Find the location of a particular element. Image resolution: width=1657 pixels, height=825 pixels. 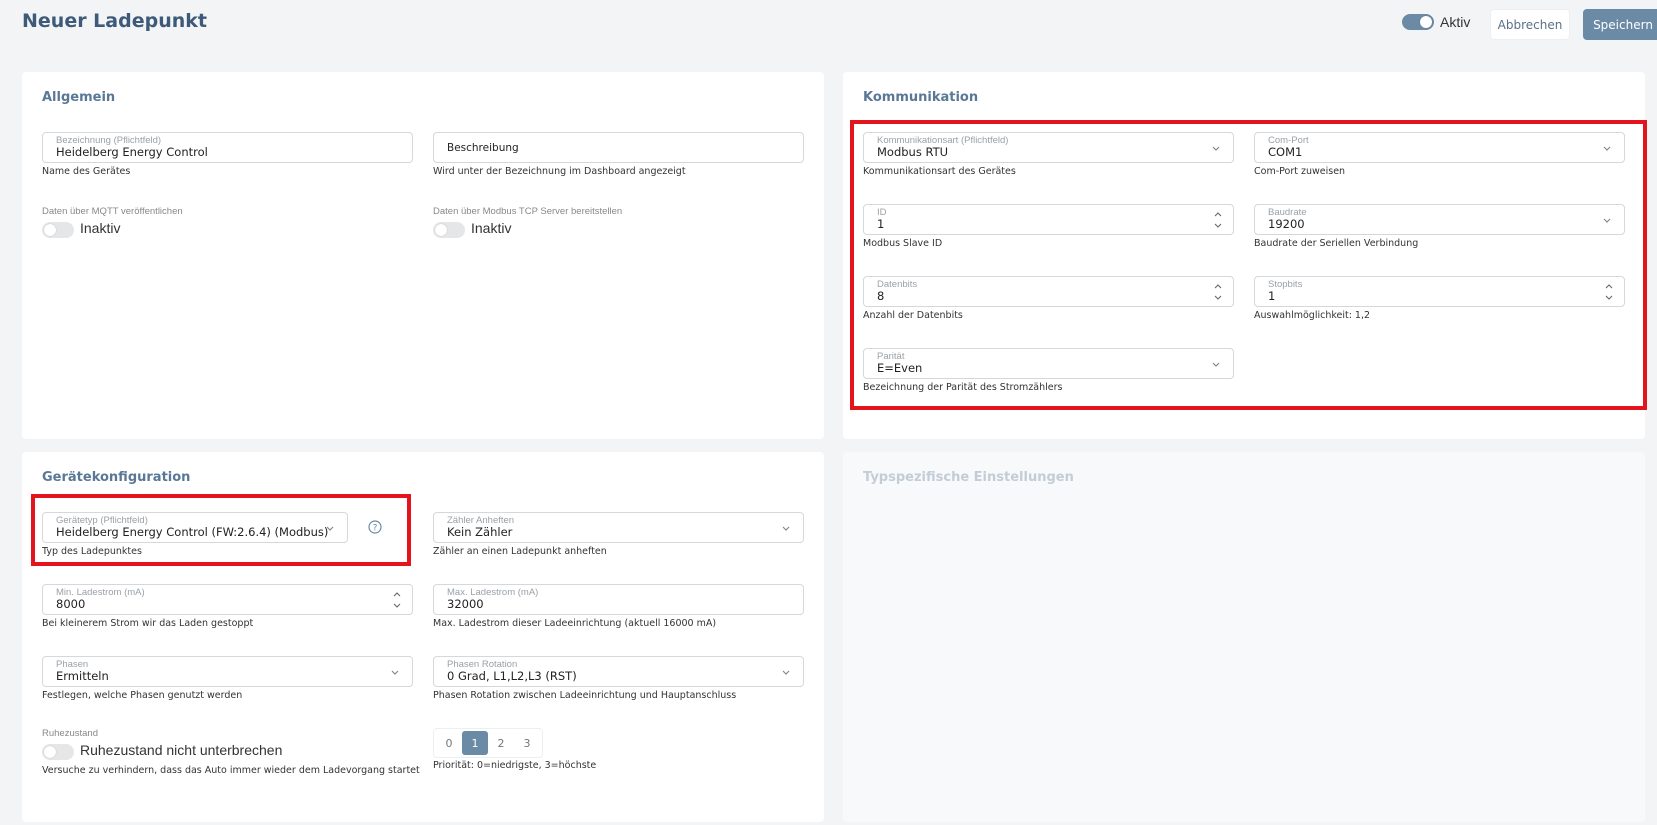

datenbits-input: Datenbits 8 is located at coordinates (1048, 291).